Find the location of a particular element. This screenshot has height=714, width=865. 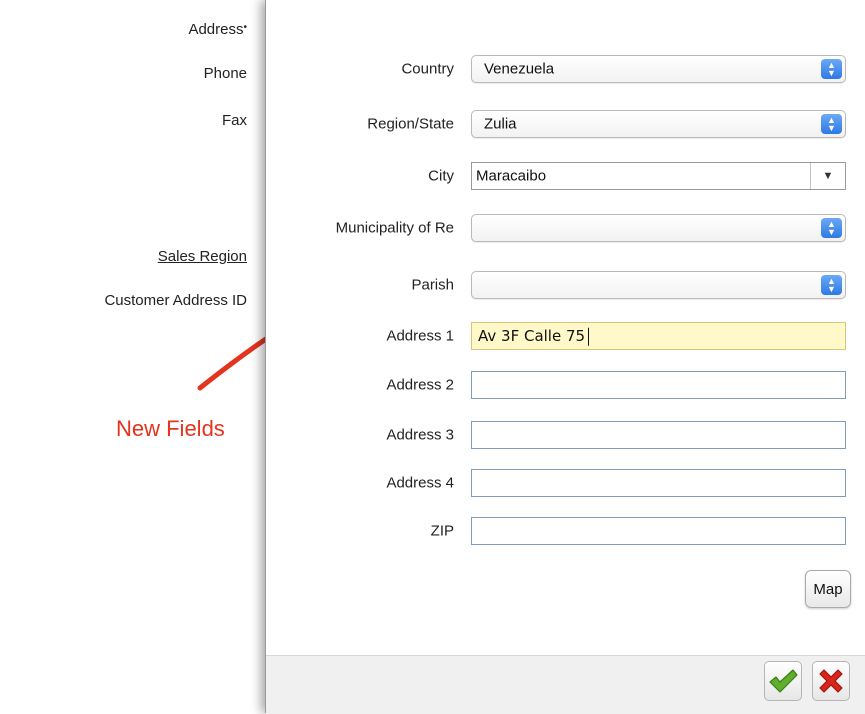

municipality-row: Municipality of Re ▲ ▼ is located at coordinates (565, 228).